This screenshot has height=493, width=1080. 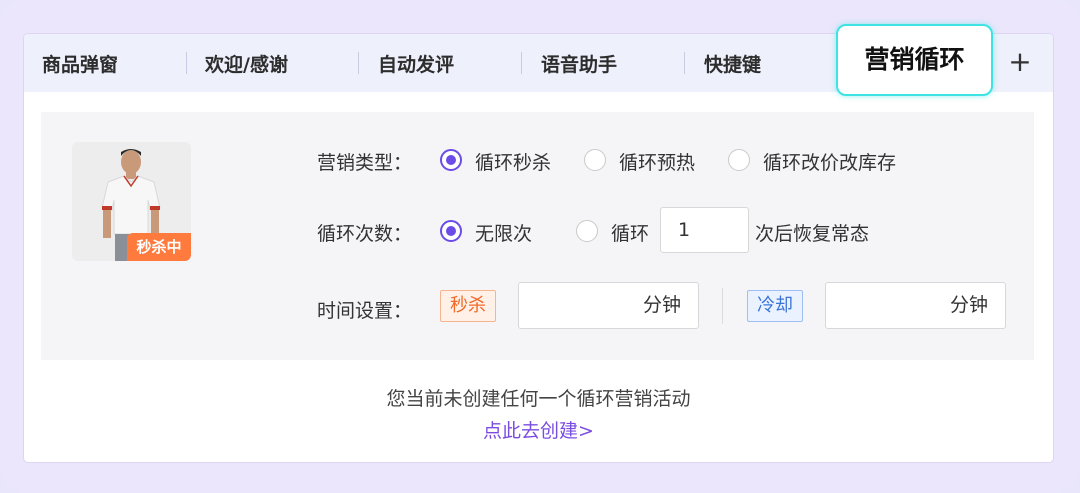 I want to click on option-loop-times: 循环, so click(x=630, y=232).